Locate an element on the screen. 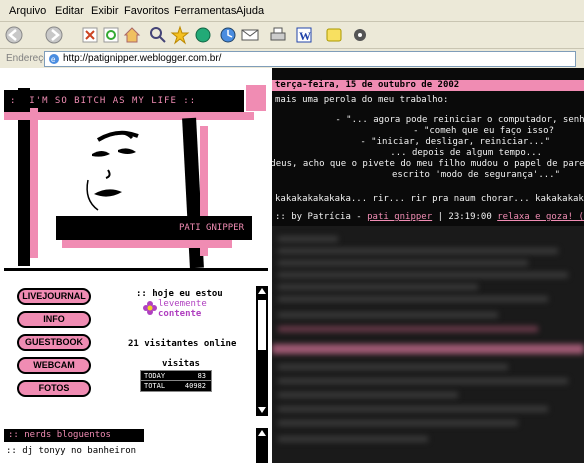 This screenshot has width=584, height=463. blog-title: :: I'M SO BITCH AS MY LIFE :: is located at coordinates (103, 101).